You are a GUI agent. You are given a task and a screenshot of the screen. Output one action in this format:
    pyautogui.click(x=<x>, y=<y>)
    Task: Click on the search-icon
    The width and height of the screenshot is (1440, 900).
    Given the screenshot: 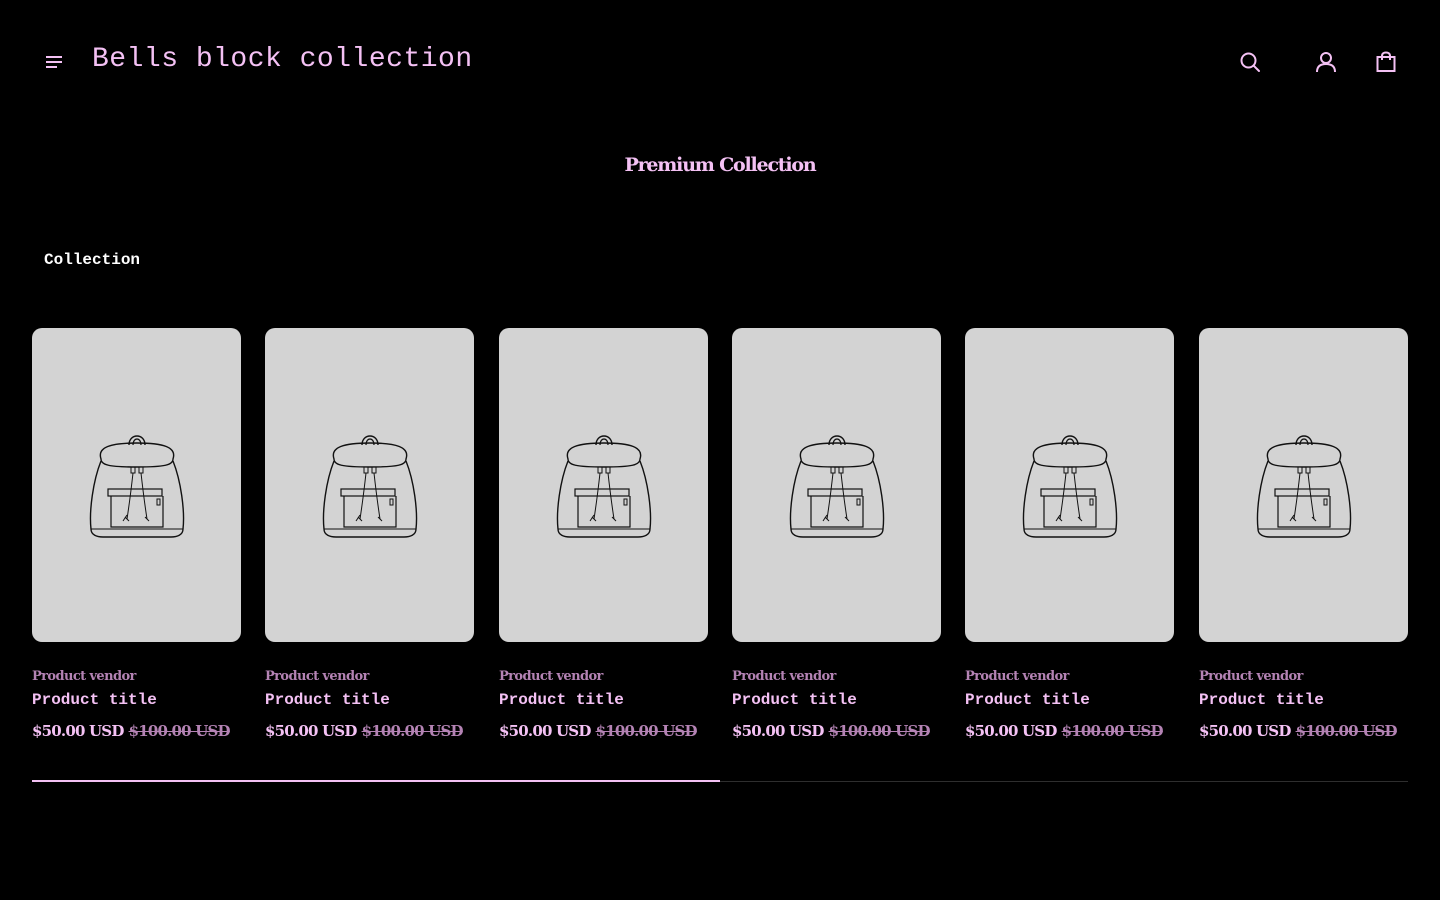 What is the action you would take?
    pyautogui.click(x=1250, y=62)
    